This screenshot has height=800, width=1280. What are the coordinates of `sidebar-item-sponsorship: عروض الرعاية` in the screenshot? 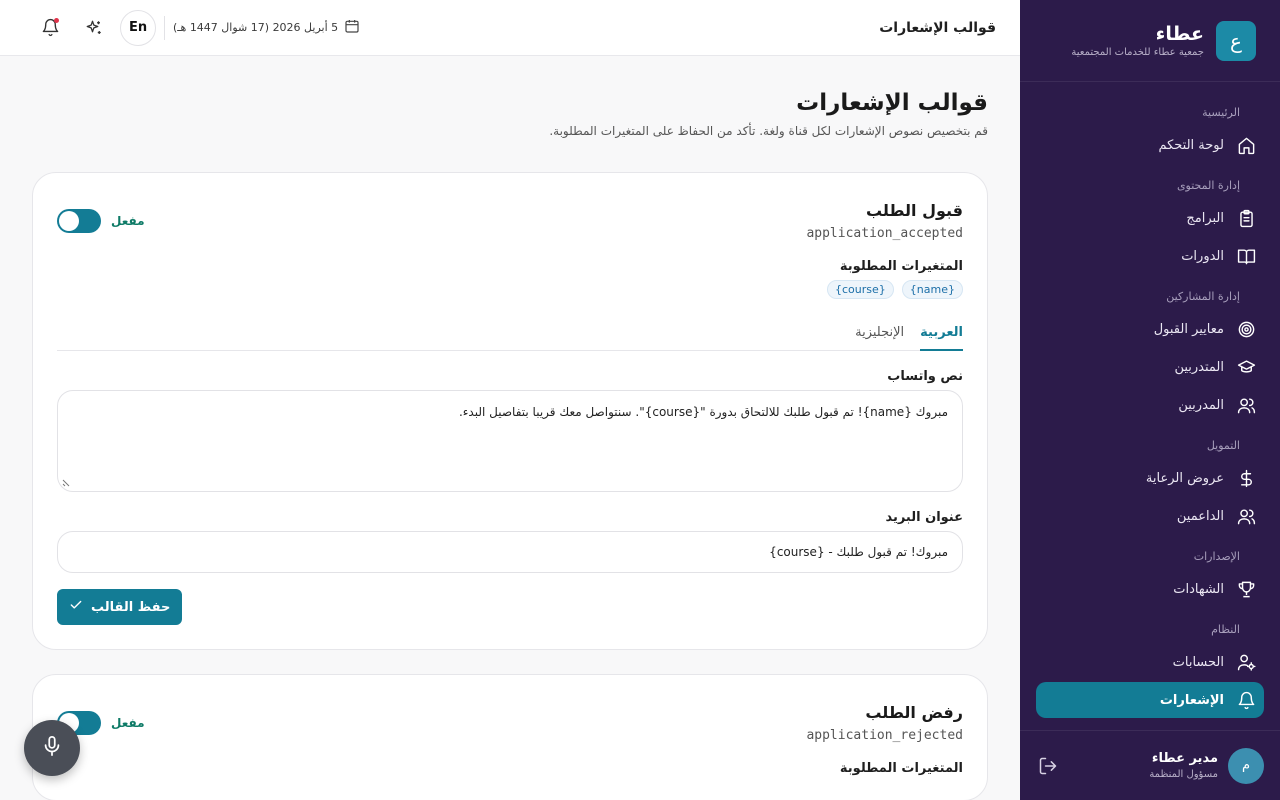 It's located at (1150, 478).